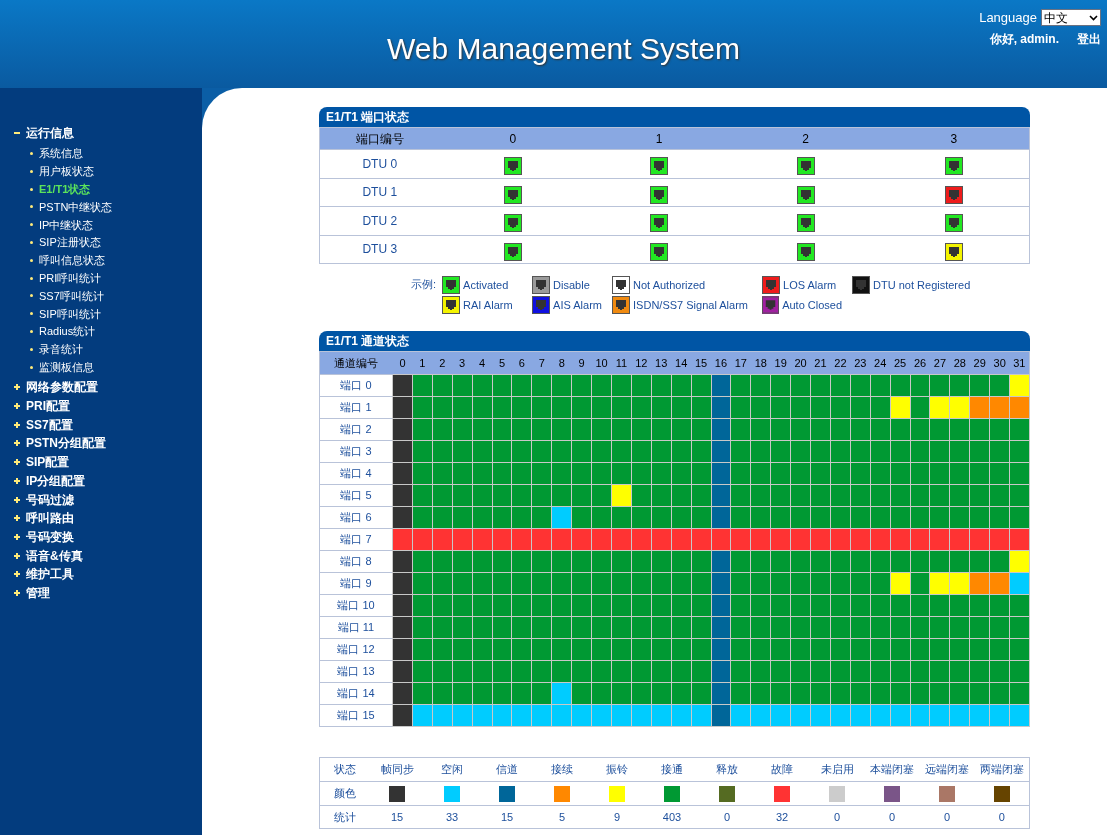  What do you see at coordinates (108, 593) in the screenshot?
I see `menu-item: 管理` at bounding box center [108, 593].